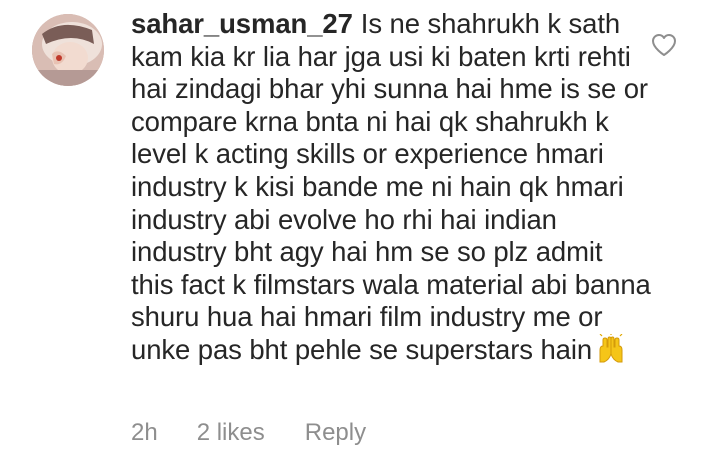 The height and width of the screenshot is (461, 720). What do you see at coordinates (231, 433) in the screenshot?
I see `likes-count-link: 2 likes` at bounding box center [231, 433].